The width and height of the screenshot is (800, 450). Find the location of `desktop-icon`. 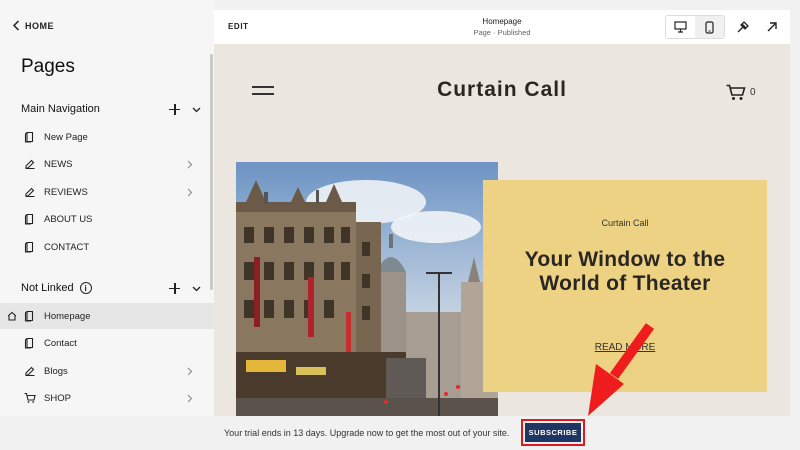

desktop-icon is located at coordinates (680, 27).